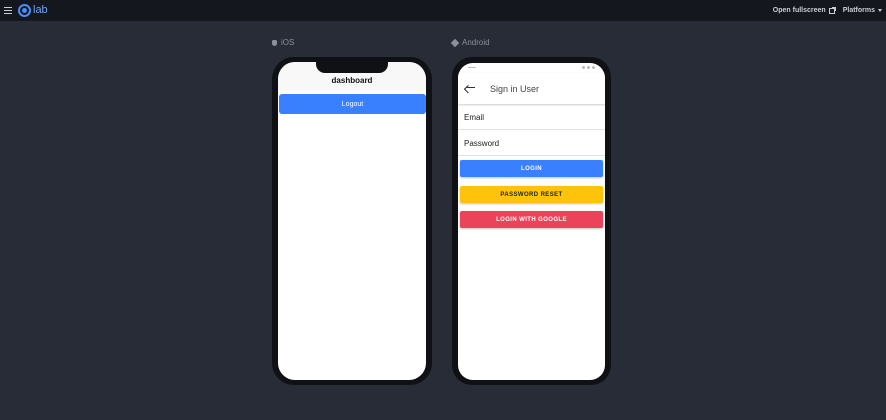  I want to click on ionic-logo-icon, so click(24, 10).